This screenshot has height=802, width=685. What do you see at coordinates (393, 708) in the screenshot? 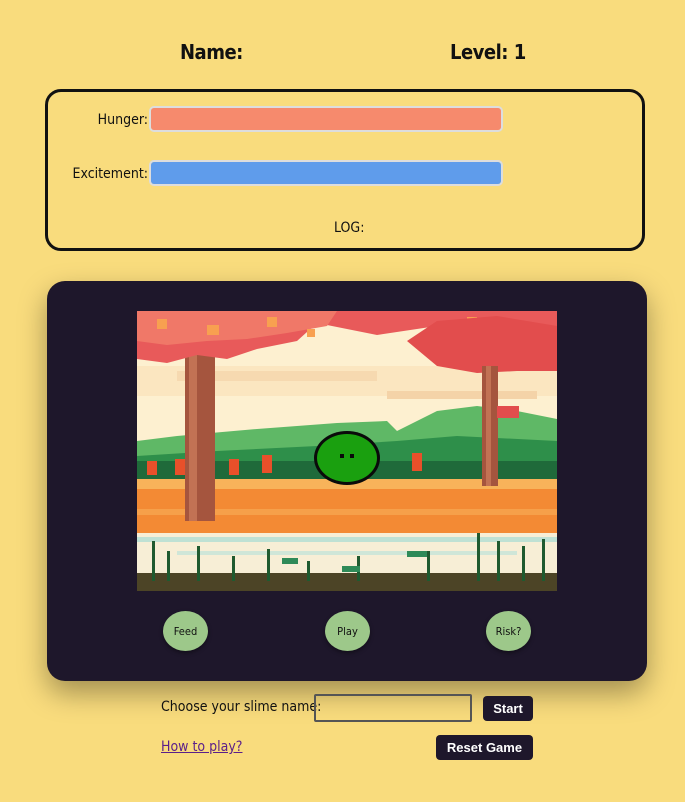
I see `slime-name-input` at bounding box center [393, 708].